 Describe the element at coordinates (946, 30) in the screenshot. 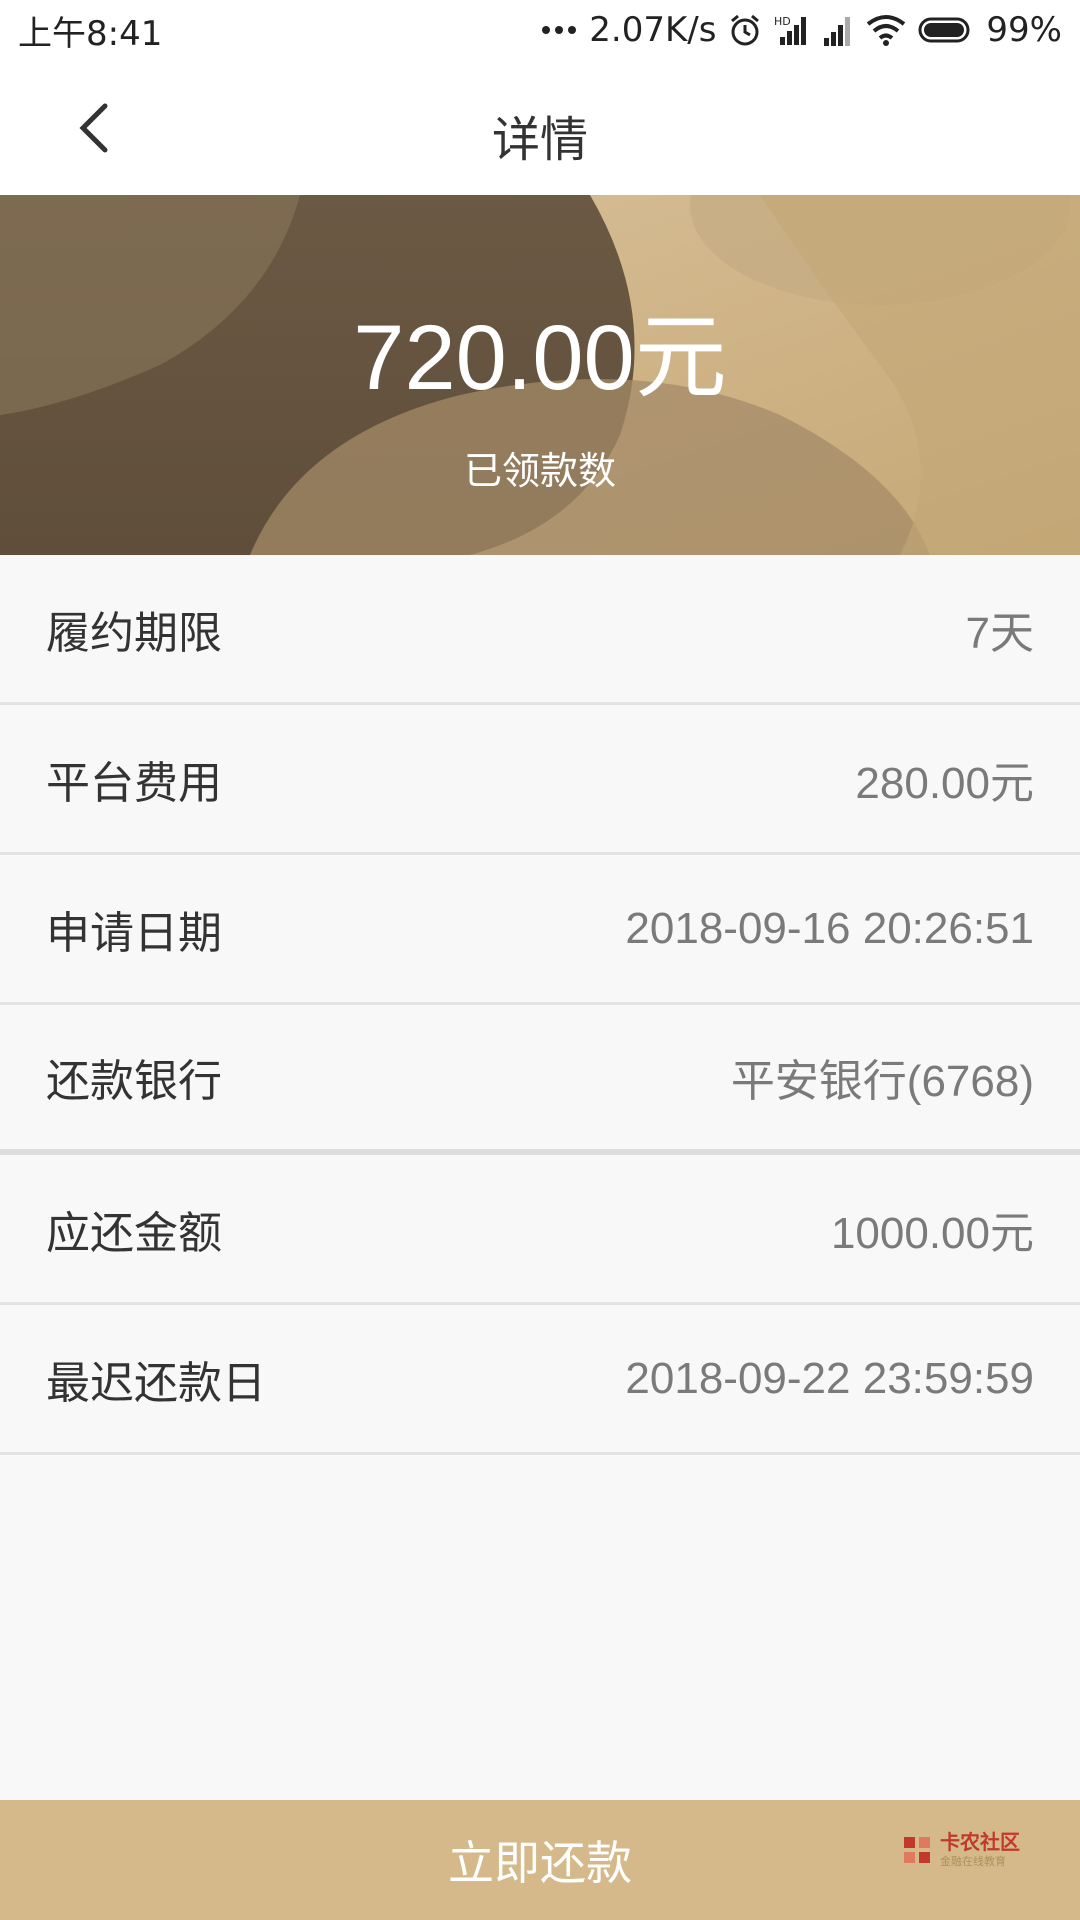

I see `battery-icon` at that location.